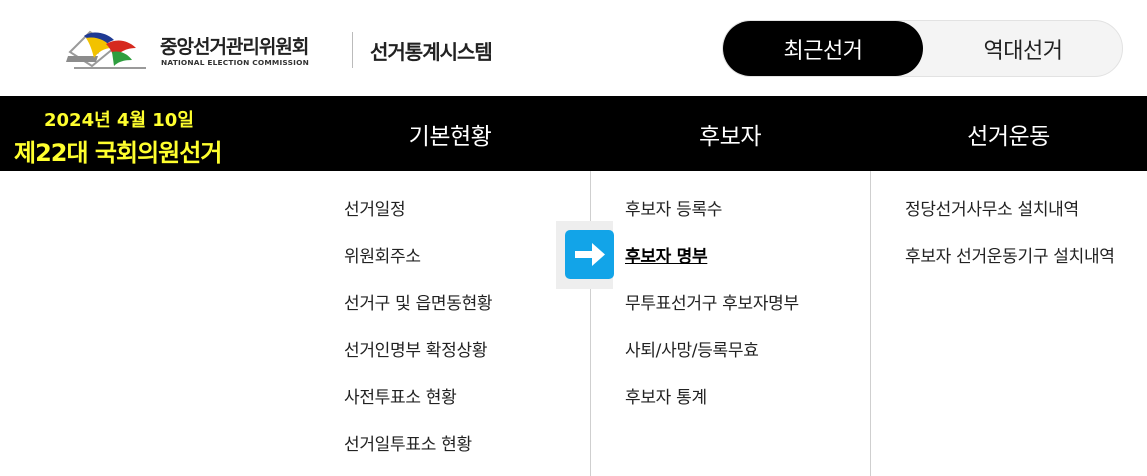 This screenshot has height=476, width=1147. What do you see at coordinates (234, 47) in the screenshot?
I see `logo-korean-text: 중앙선거관리위원회` at bounding box center [234, 47].